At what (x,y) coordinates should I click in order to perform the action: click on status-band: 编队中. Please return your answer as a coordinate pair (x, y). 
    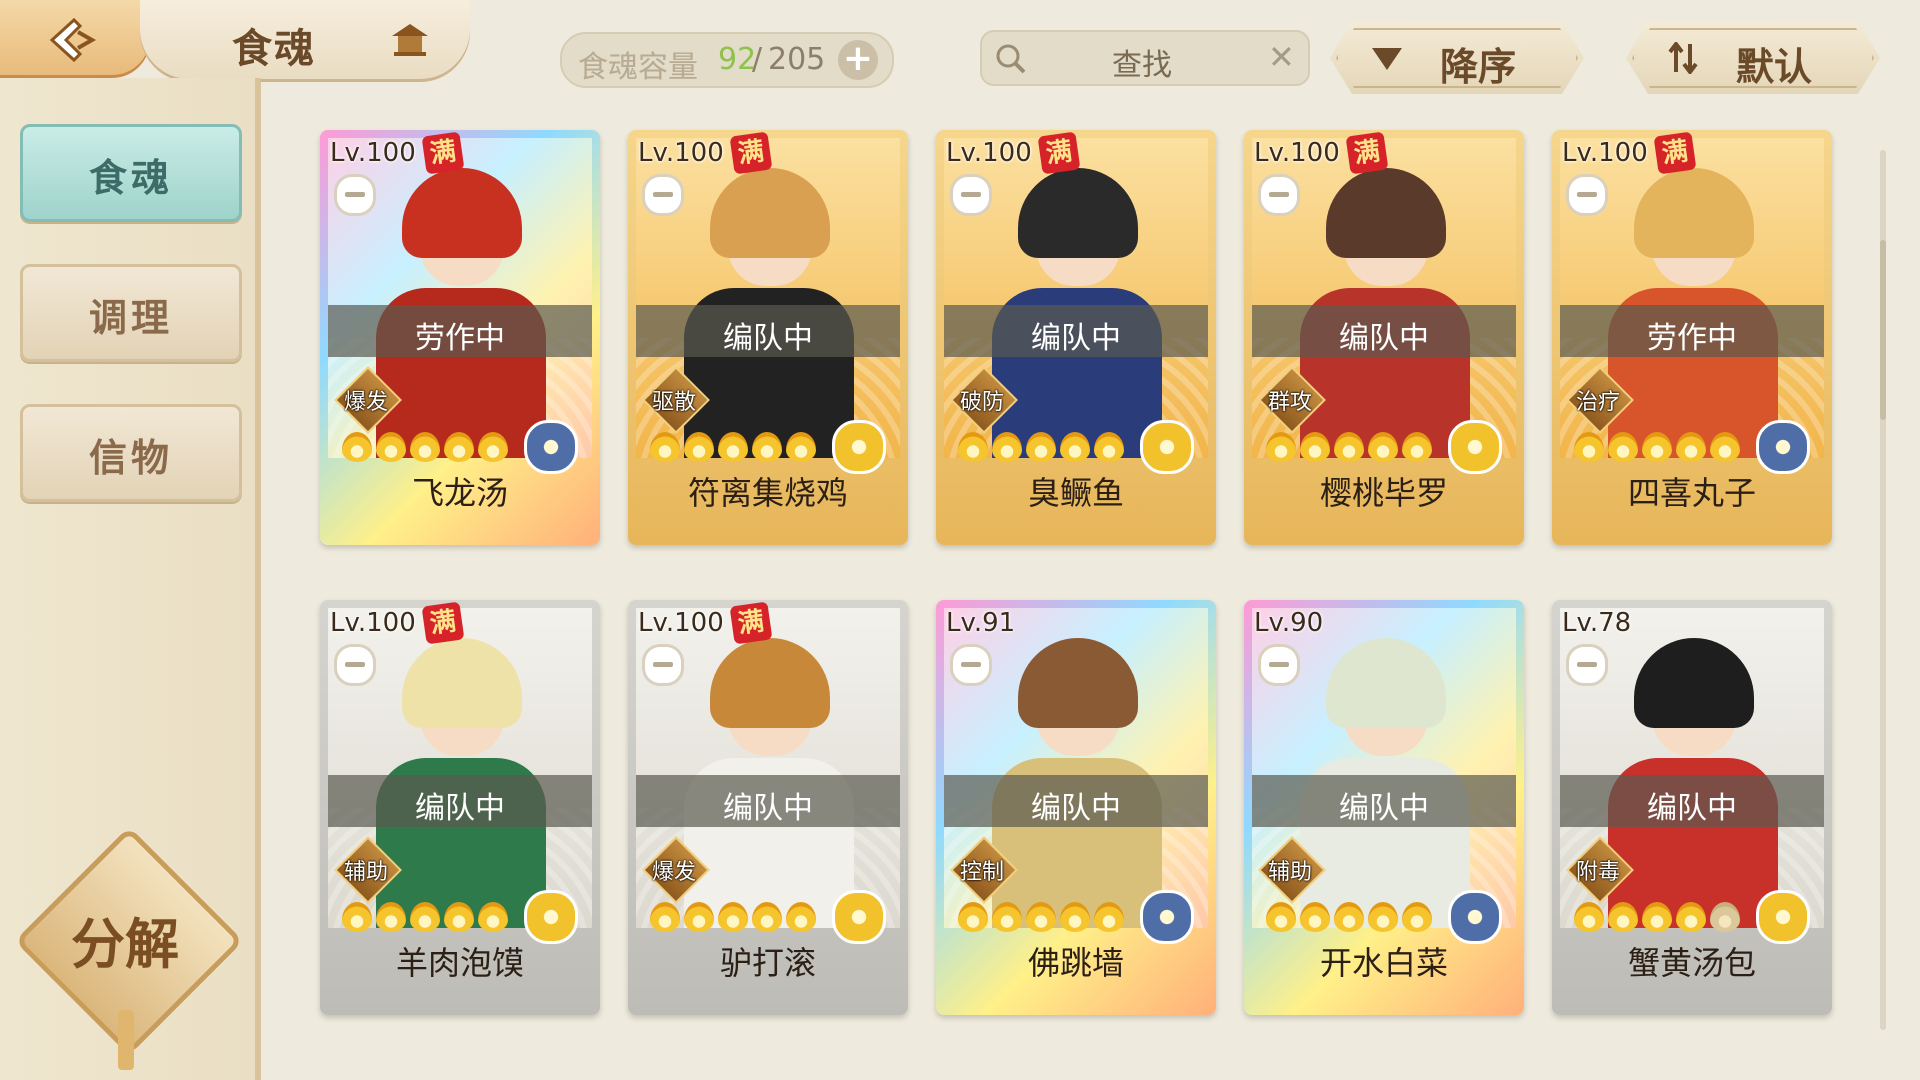
    Looking at the image, I should click on (1076, 801).